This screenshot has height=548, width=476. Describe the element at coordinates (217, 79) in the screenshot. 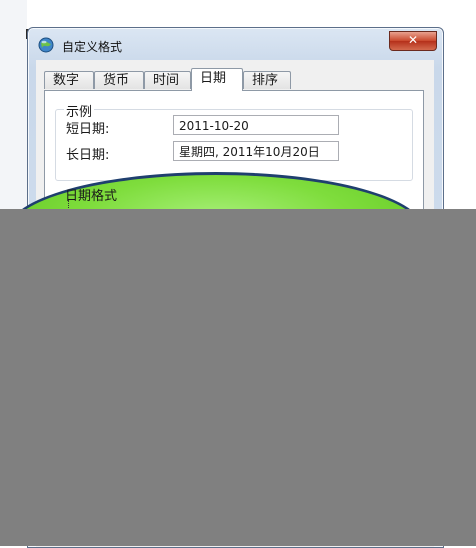

I see `tab-date: 日期` at that location.